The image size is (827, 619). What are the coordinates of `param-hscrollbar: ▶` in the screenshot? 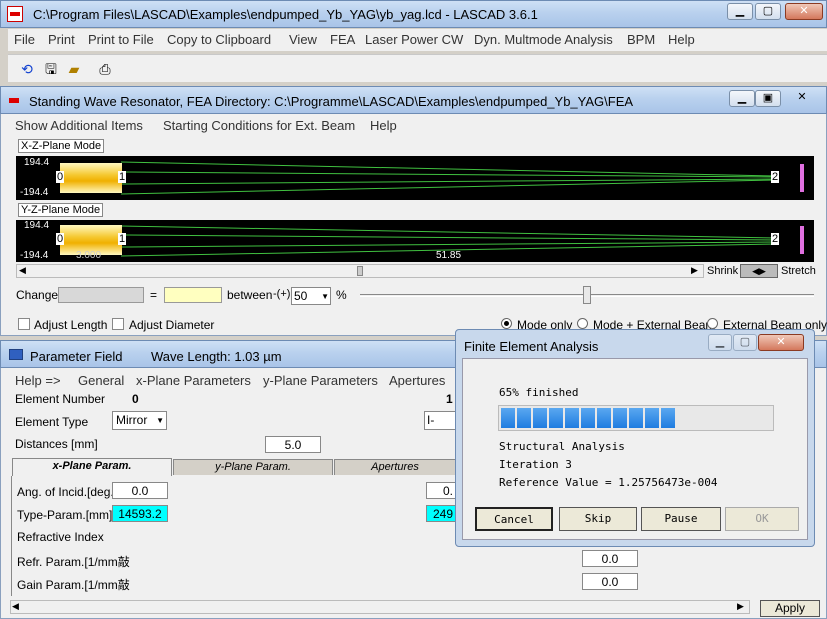 It's located at (380, 607).